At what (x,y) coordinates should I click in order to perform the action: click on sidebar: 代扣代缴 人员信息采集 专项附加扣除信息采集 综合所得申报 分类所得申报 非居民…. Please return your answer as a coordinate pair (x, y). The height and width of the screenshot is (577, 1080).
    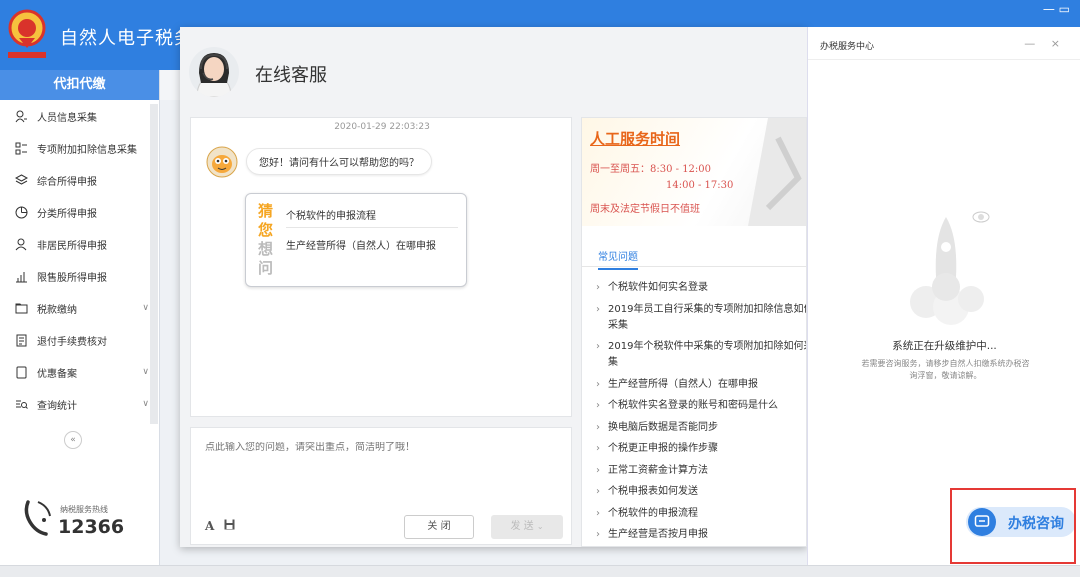
    Looking at the image, I should click on (80, 317).